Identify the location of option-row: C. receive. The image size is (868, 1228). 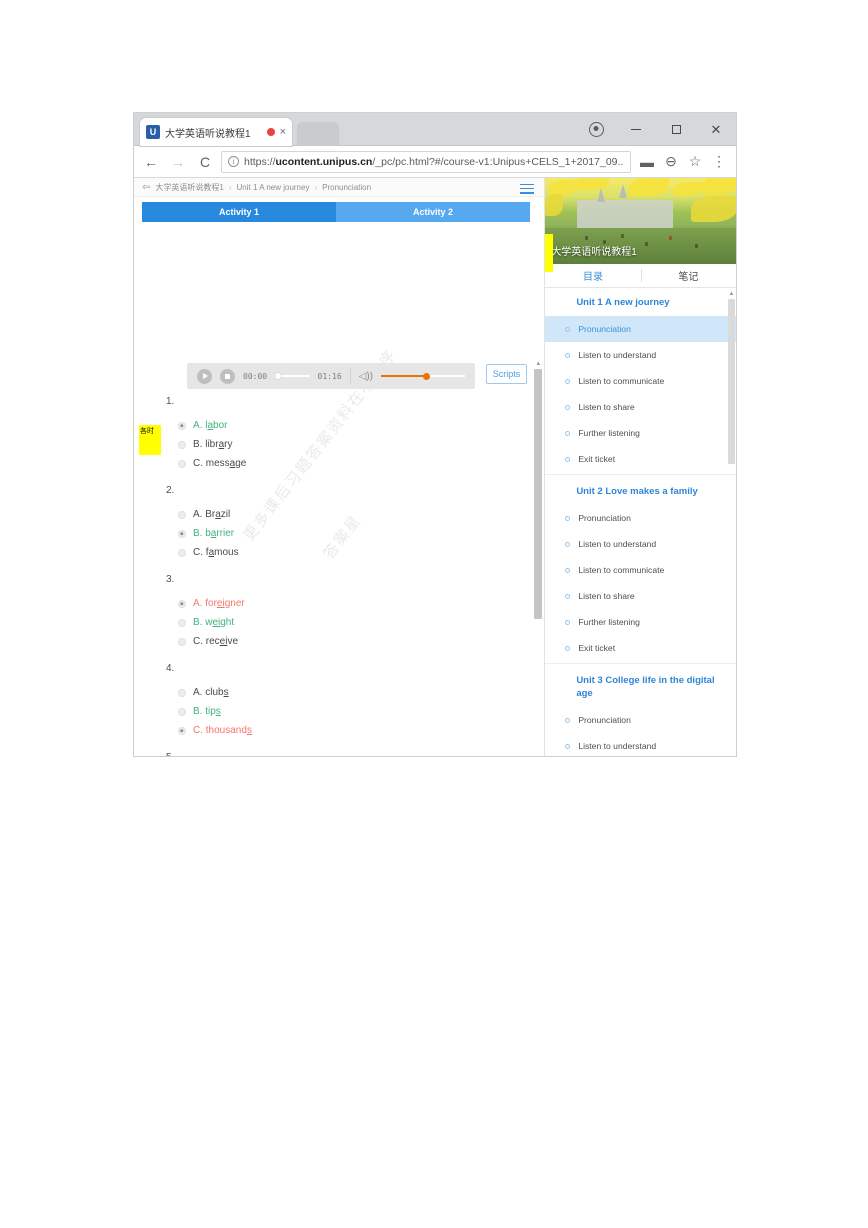
(343, 641).